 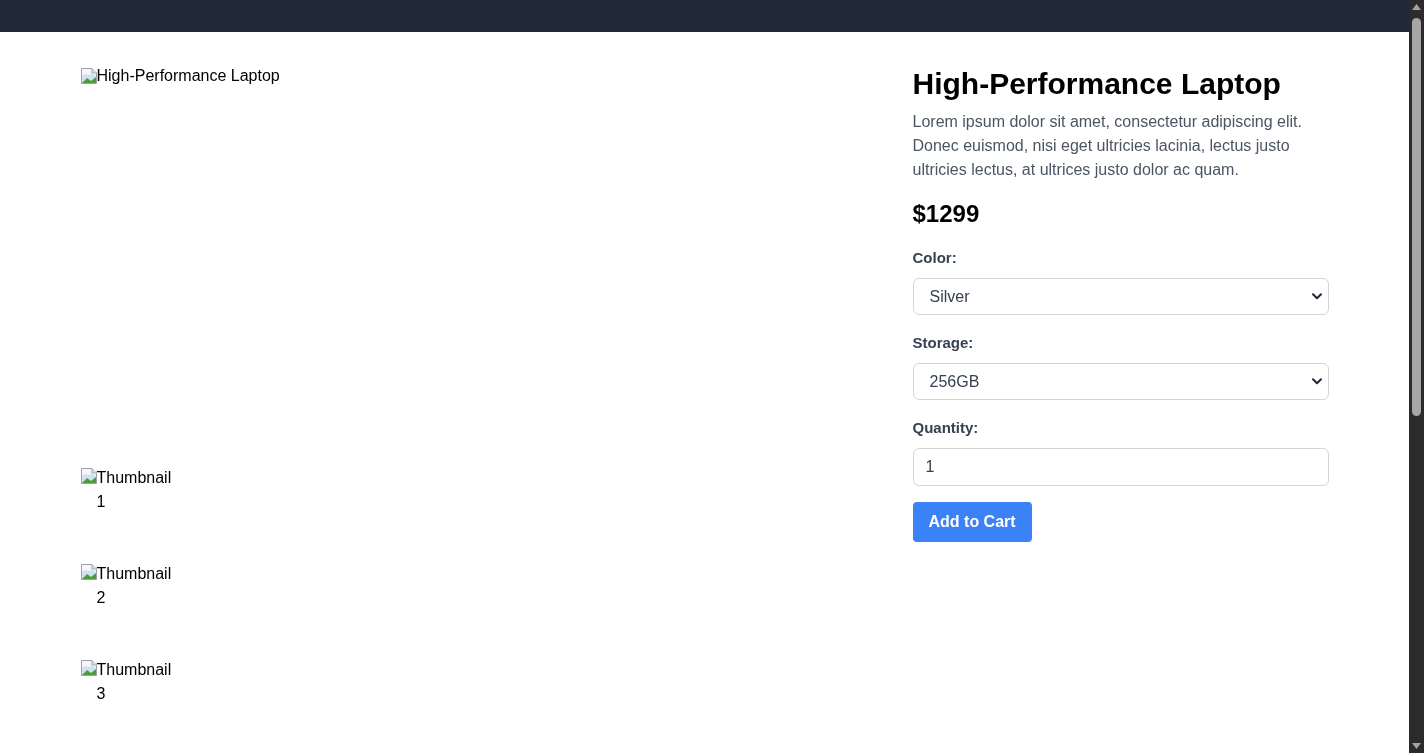 I want to click on field-label: Quantity:, so click(x=945, y=428).